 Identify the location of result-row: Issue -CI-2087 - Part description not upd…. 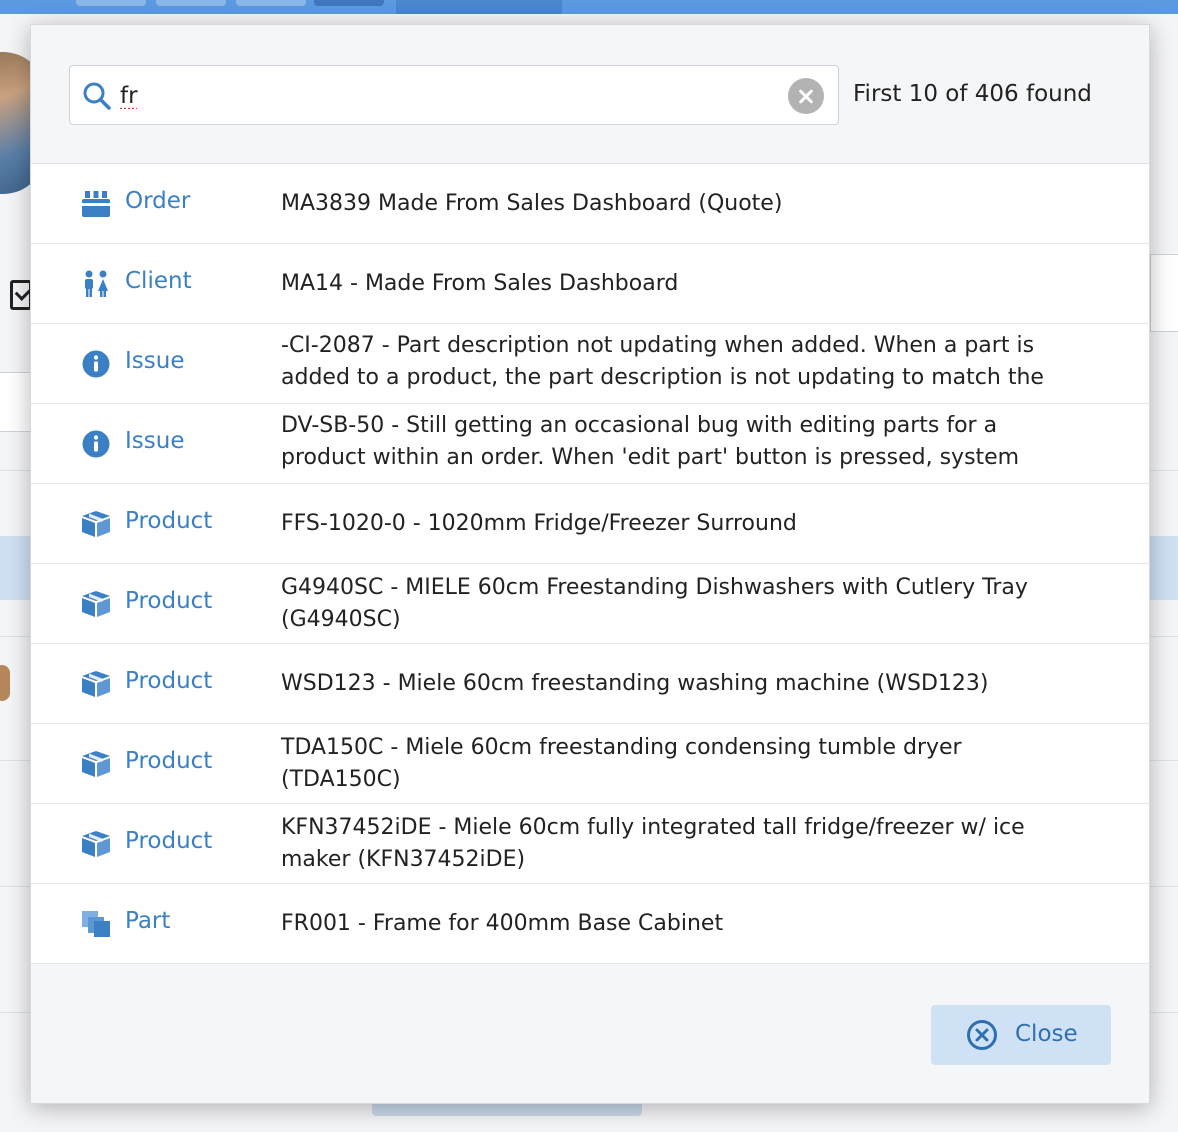
(590, 364).